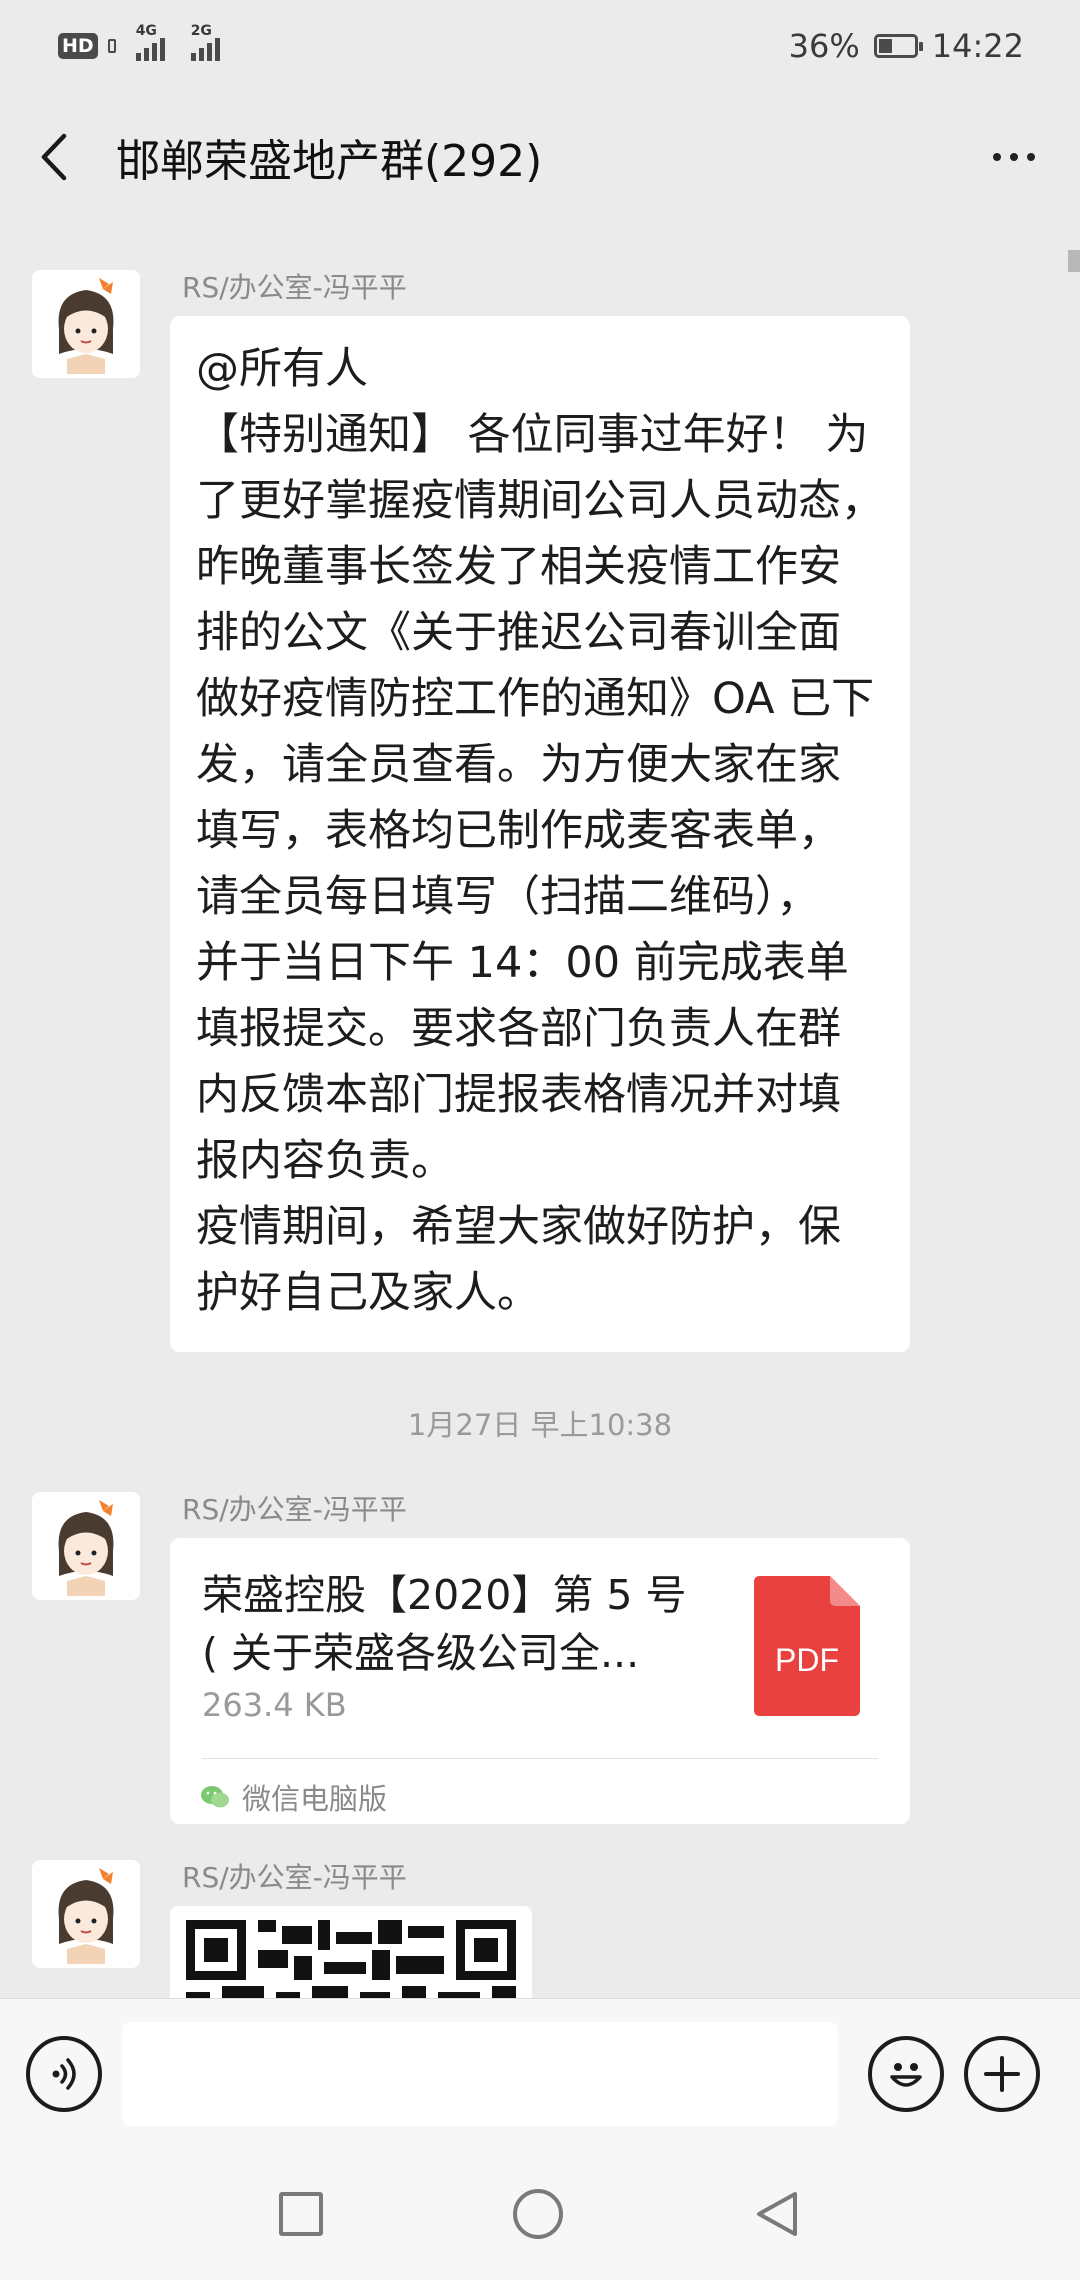 This screenshot has width=1080, height=2280. I want to click on message-line: 做好疫情防控工作的通知》OA 已下, so click(535, 699).